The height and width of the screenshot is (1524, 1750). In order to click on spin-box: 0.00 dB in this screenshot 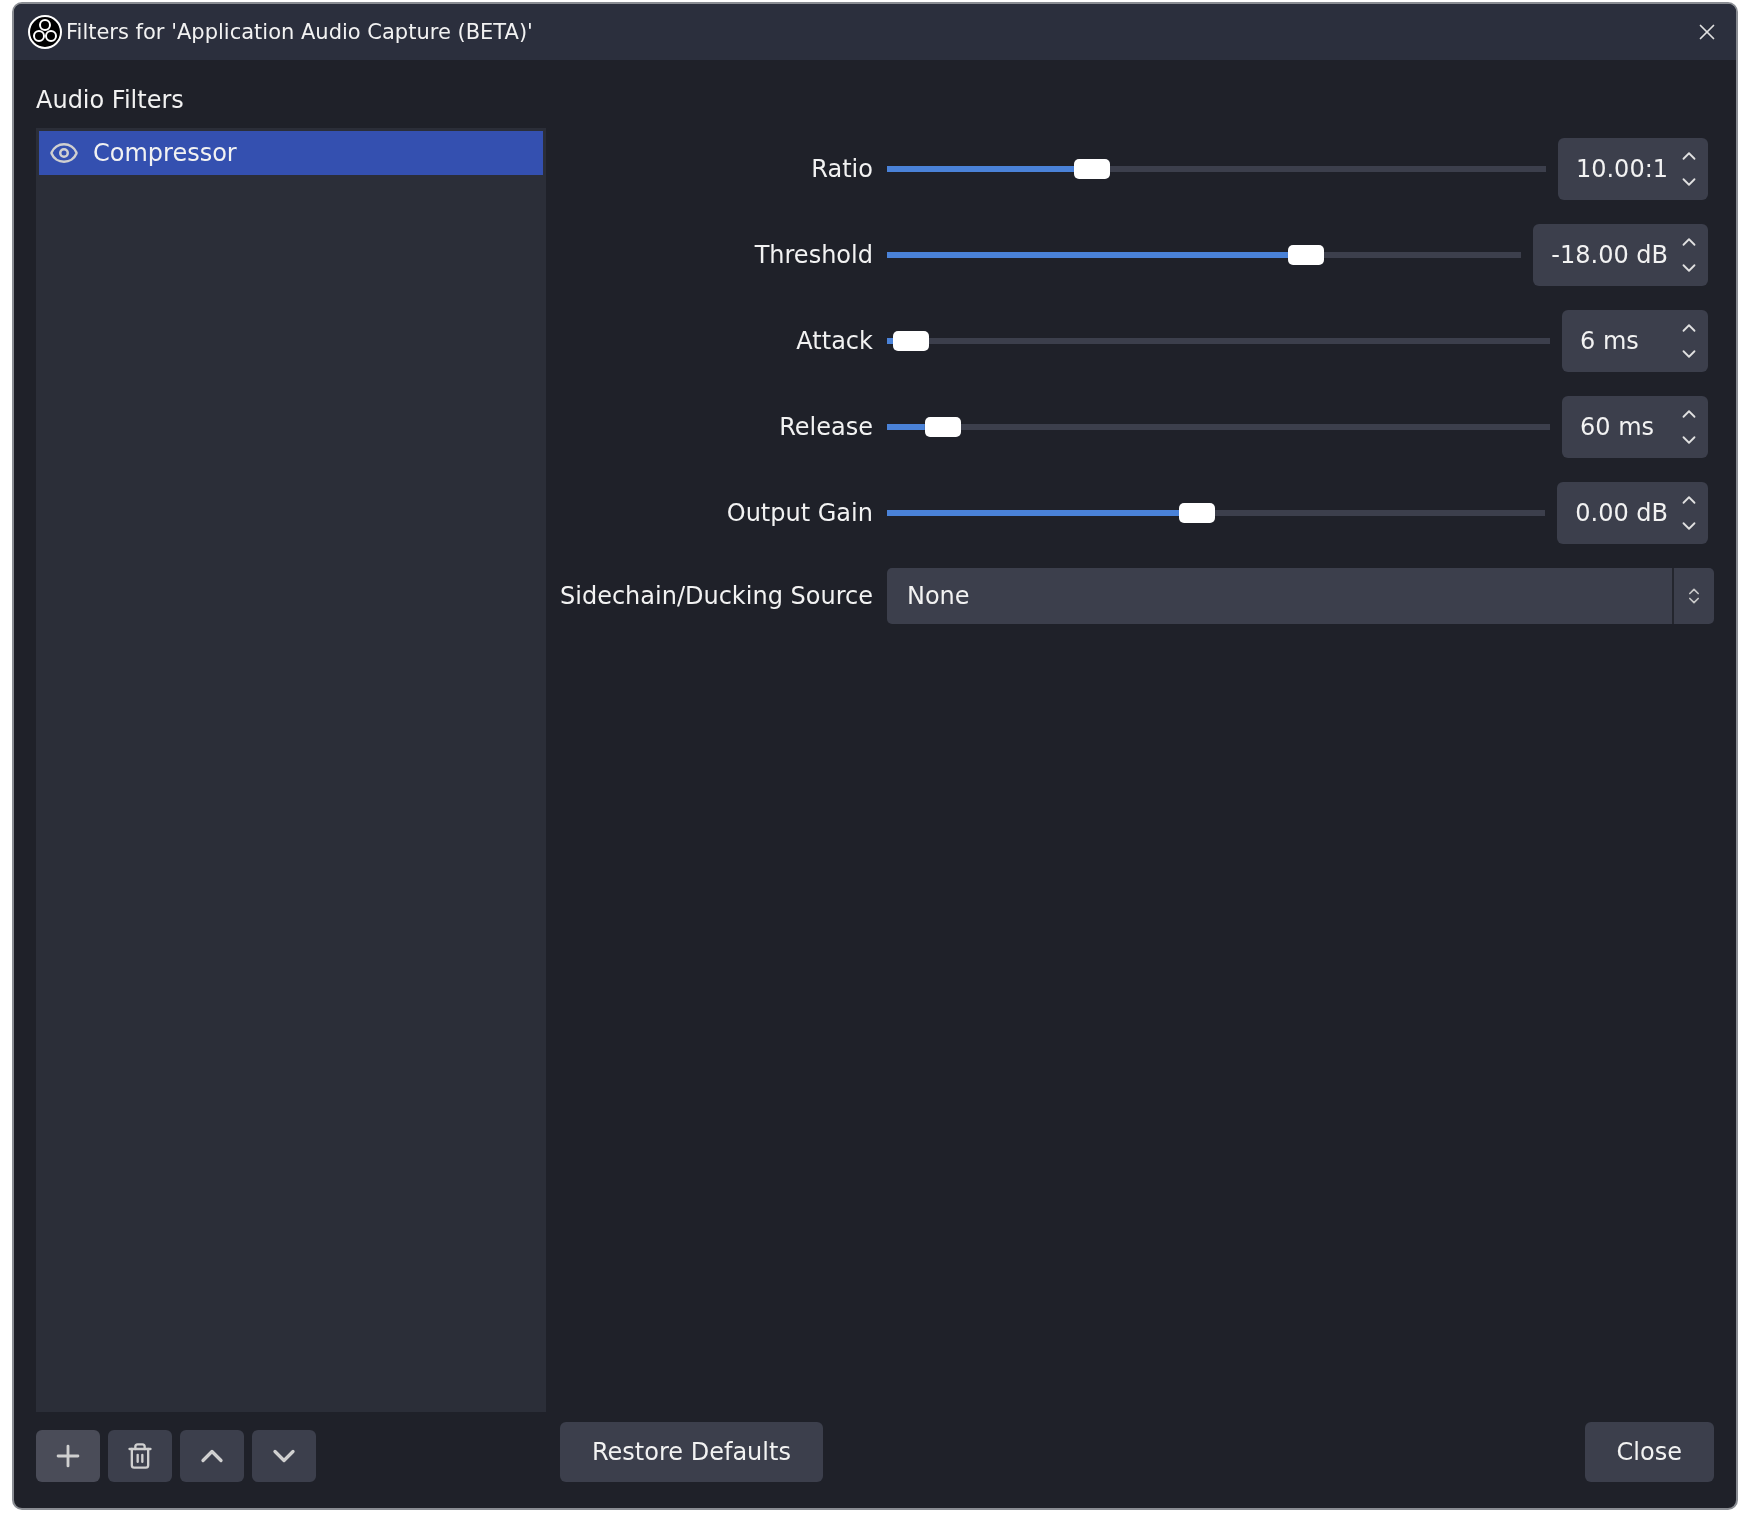, I will do `click(1632, 513)`.